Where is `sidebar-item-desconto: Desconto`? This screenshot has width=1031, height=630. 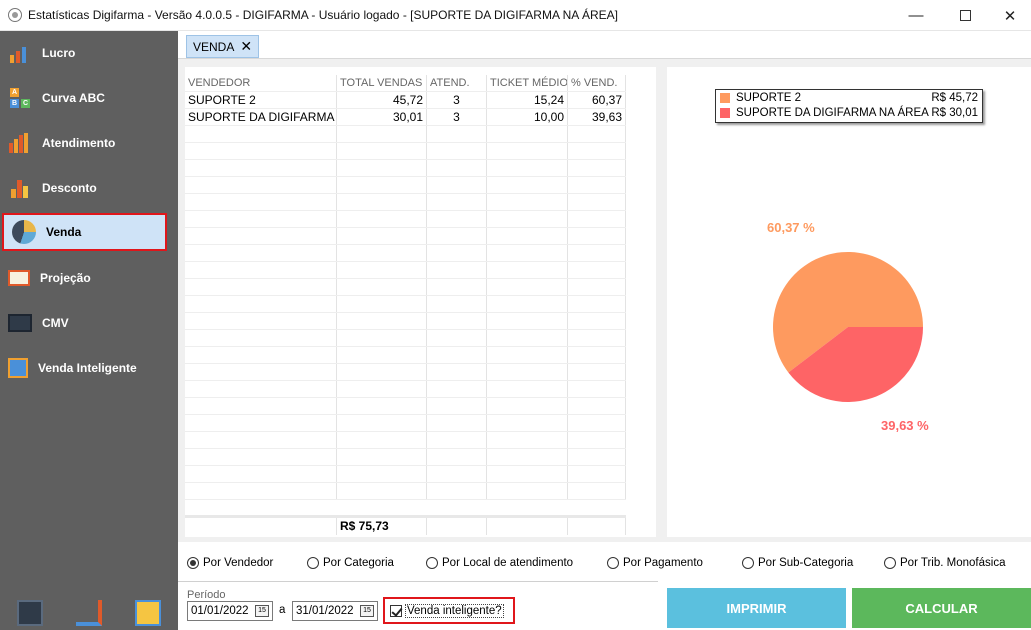
sidebar-item-desconto: Desconto is located at coordinates (89, 188).